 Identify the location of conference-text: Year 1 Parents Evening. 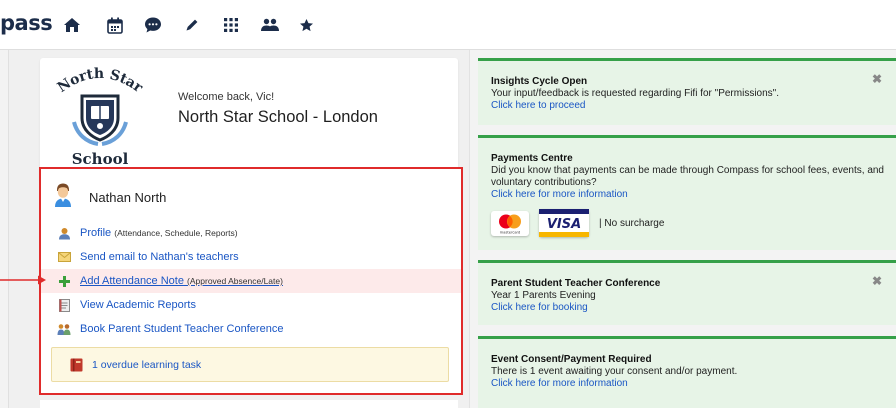
(543, 295).